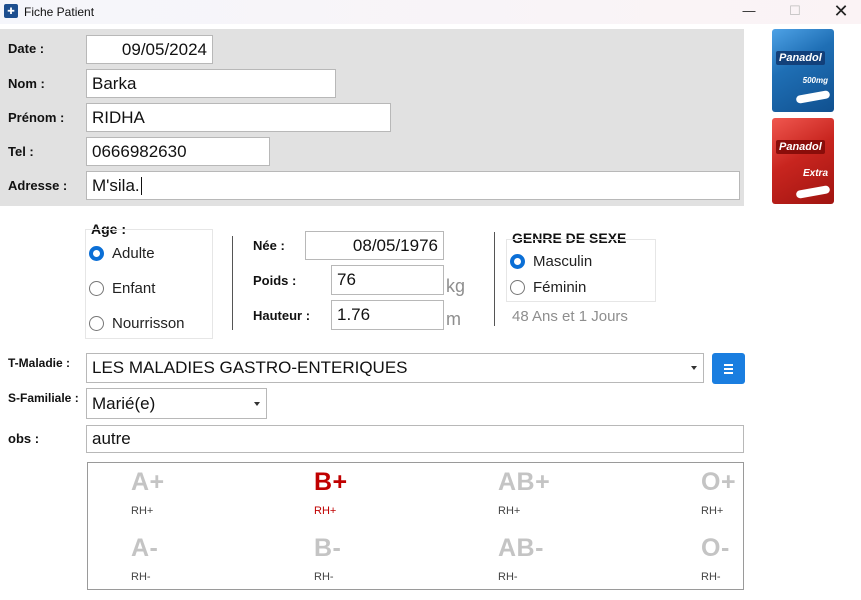  I want to click on title-bar: ✚ Fiche Patient — ☐ ✕, so click(430, 12).